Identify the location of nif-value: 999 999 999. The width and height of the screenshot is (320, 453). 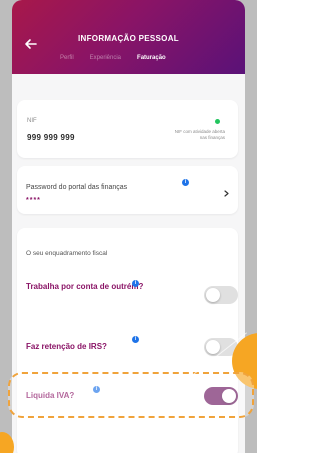
(51, 137).